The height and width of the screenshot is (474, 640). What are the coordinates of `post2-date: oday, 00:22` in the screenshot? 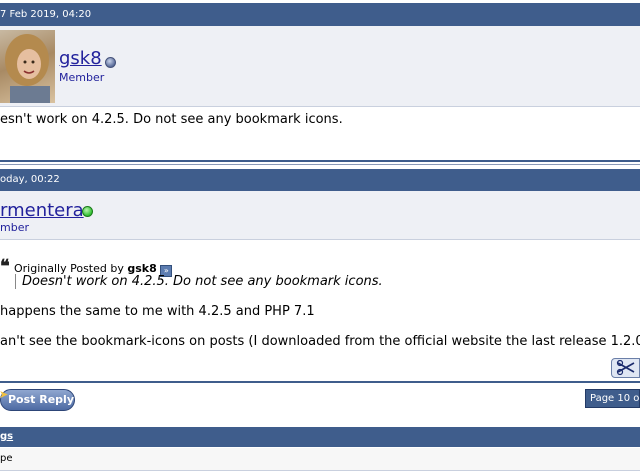 It's located at (30, 179).